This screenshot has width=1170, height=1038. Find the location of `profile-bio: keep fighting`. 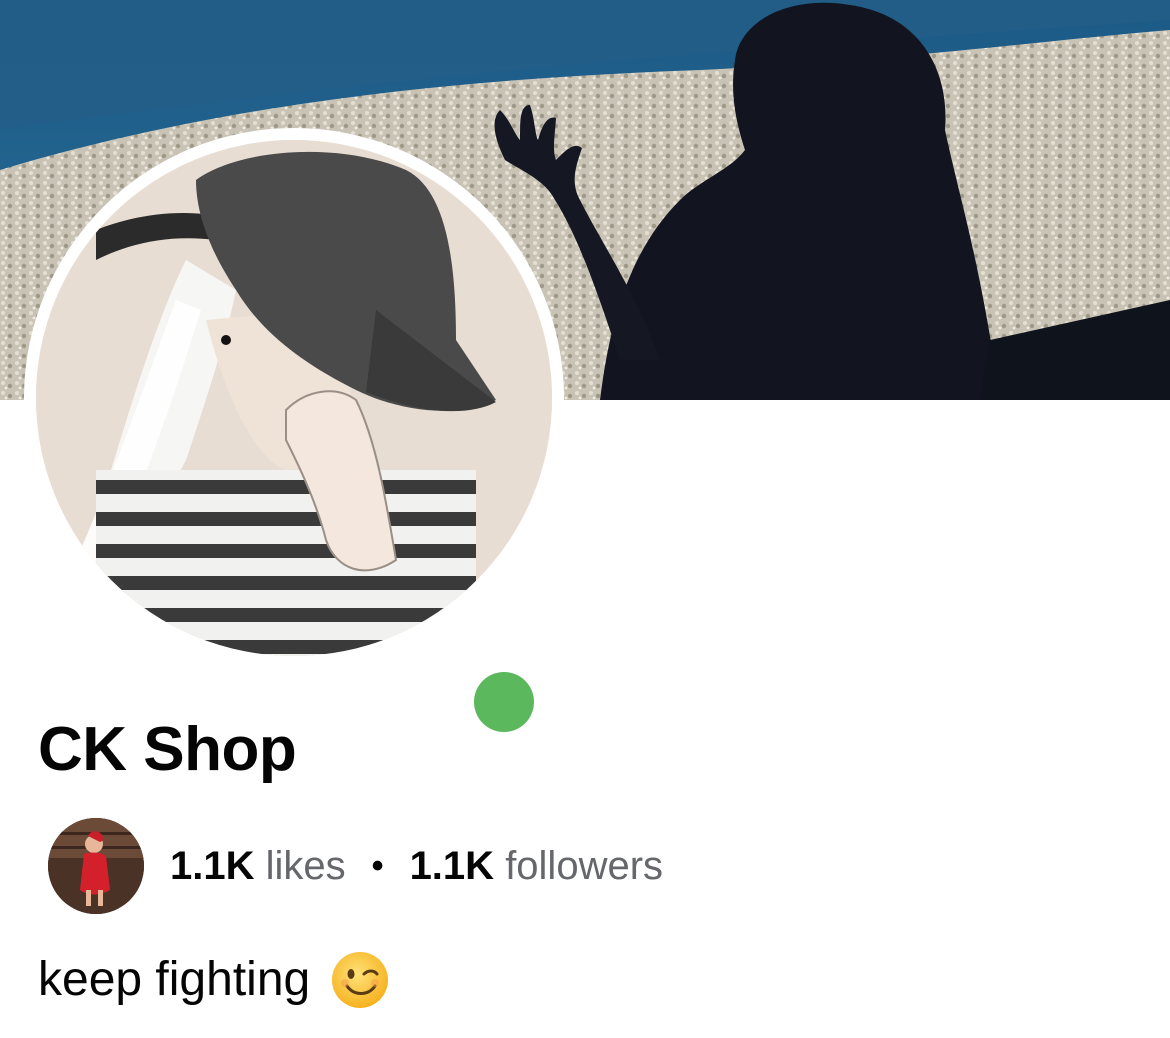

profile-bio: keep fighting is located at coordinates (214, 980).